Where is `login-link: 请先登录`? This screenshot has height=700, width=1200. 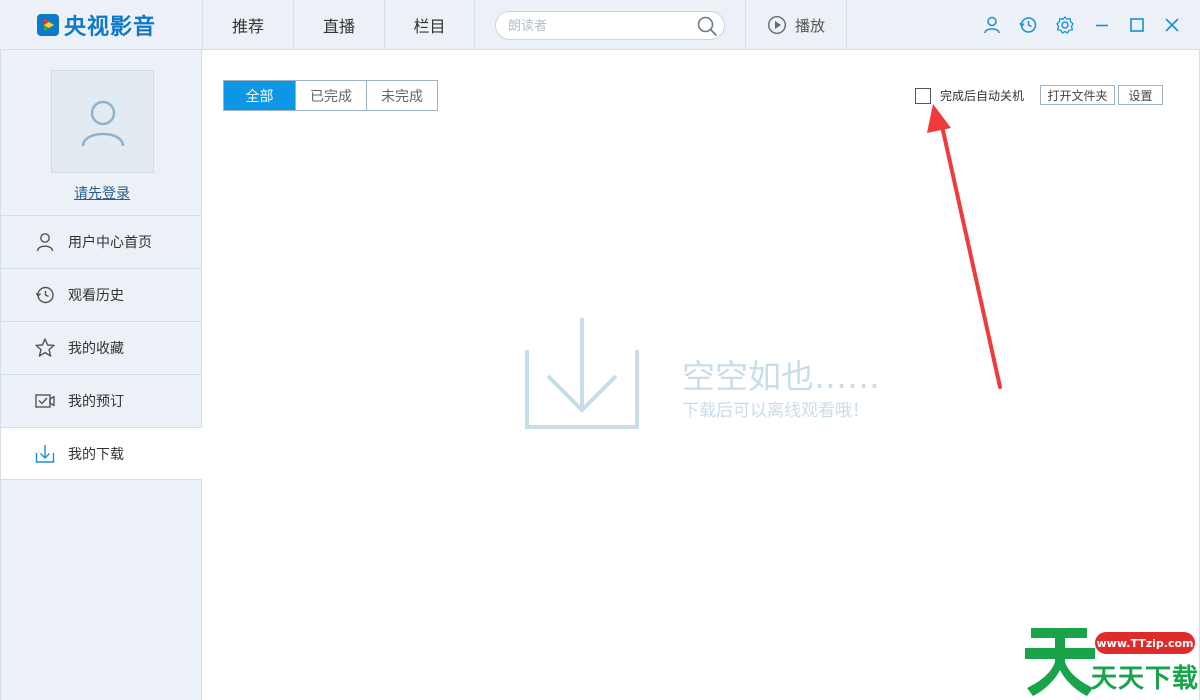
login-link: 请先登录 is located at coordinates (102, 193).